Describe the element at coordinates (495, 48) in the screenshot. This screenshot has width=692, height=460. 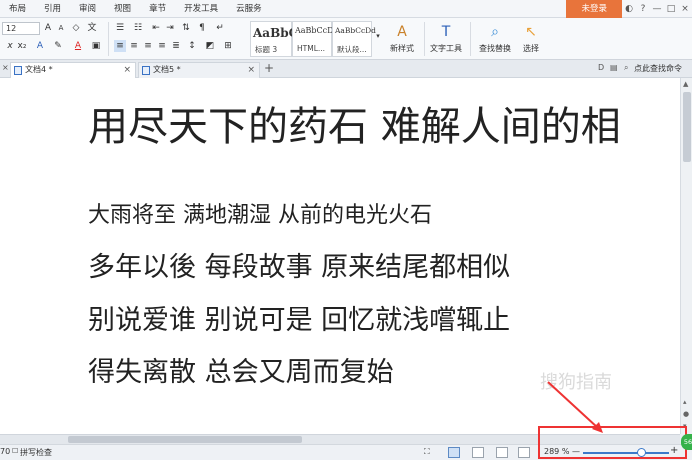
I see `find-replace-label: 查找替换` at that location.